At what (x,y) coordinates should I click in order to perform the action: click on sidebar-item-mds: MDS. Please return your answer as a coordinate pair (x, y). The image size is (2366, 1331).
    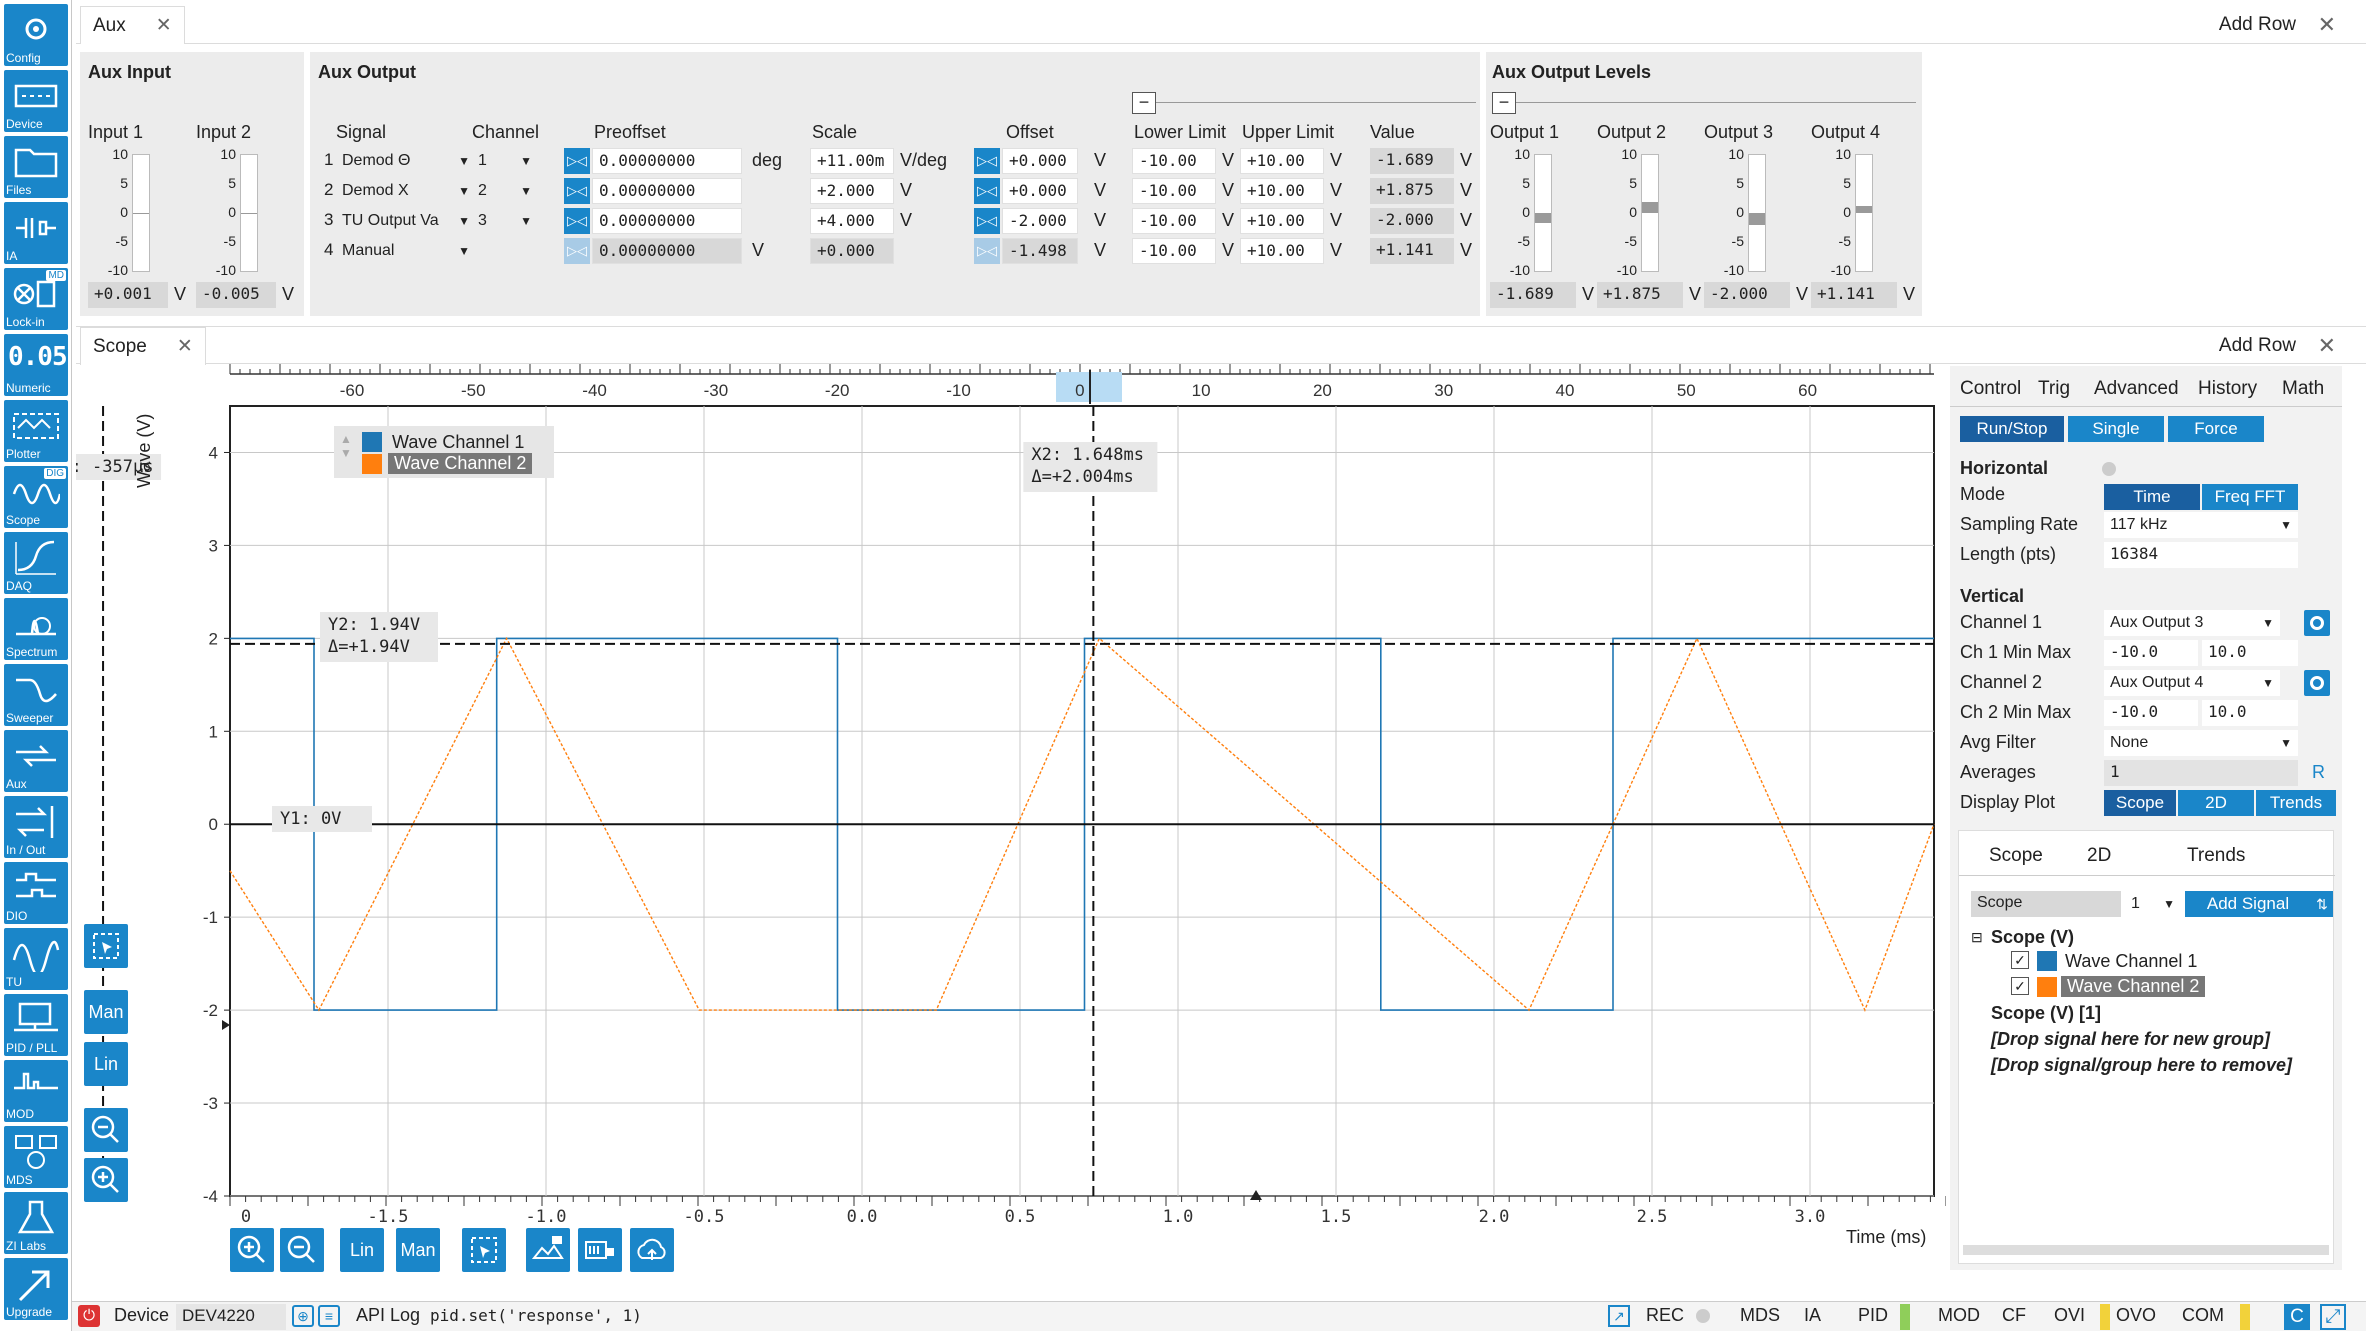
    Looking at the image, I should click on (36, 1157).